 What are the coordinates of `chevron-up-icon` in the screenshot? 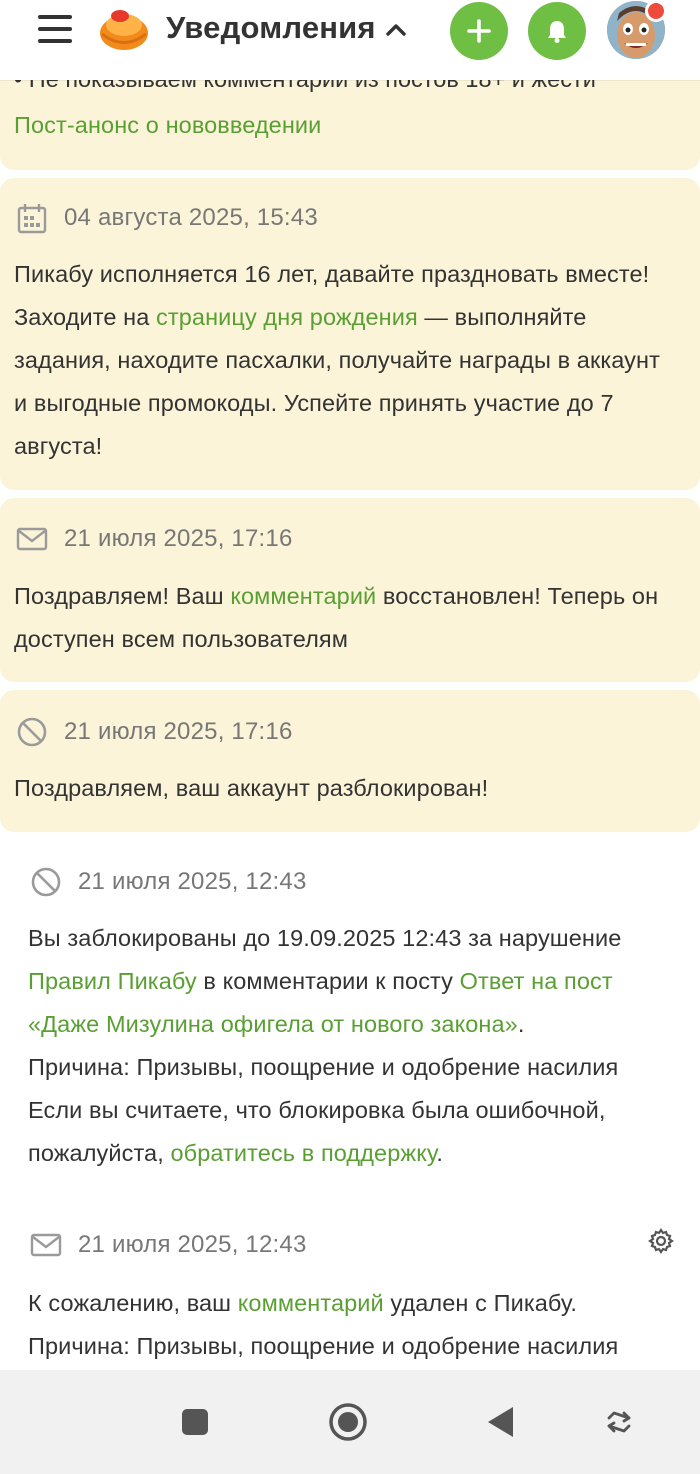 It's located at (396, 30).